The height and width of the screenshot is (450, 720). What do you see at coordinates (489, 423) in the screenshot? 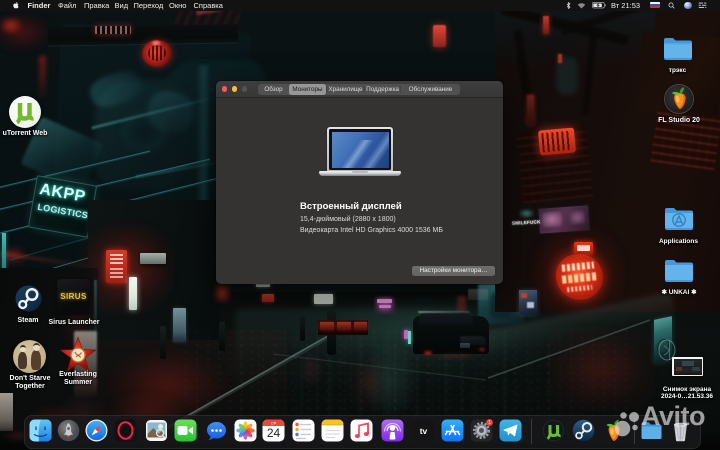
I see `svg-text: 1` at bounding box center [489, 423].